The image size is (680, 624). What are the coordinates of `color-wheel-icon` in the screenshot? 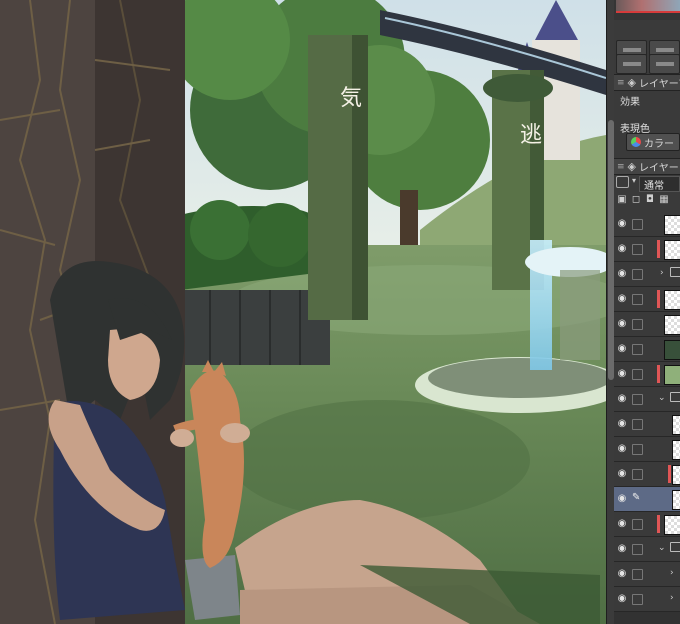 It's located at (636, 142).